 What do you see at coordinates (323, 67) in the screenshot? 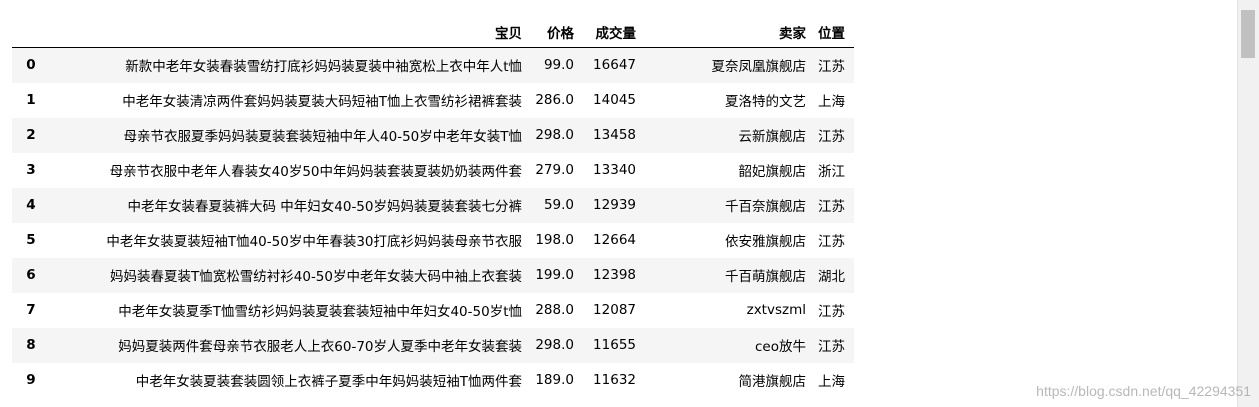
I see `cell-item-name: 新款中老年女装春装雪纺打底衫妈妈装夏装中袖宽松上衣中年人t恤` at bounding box center [323, 67].